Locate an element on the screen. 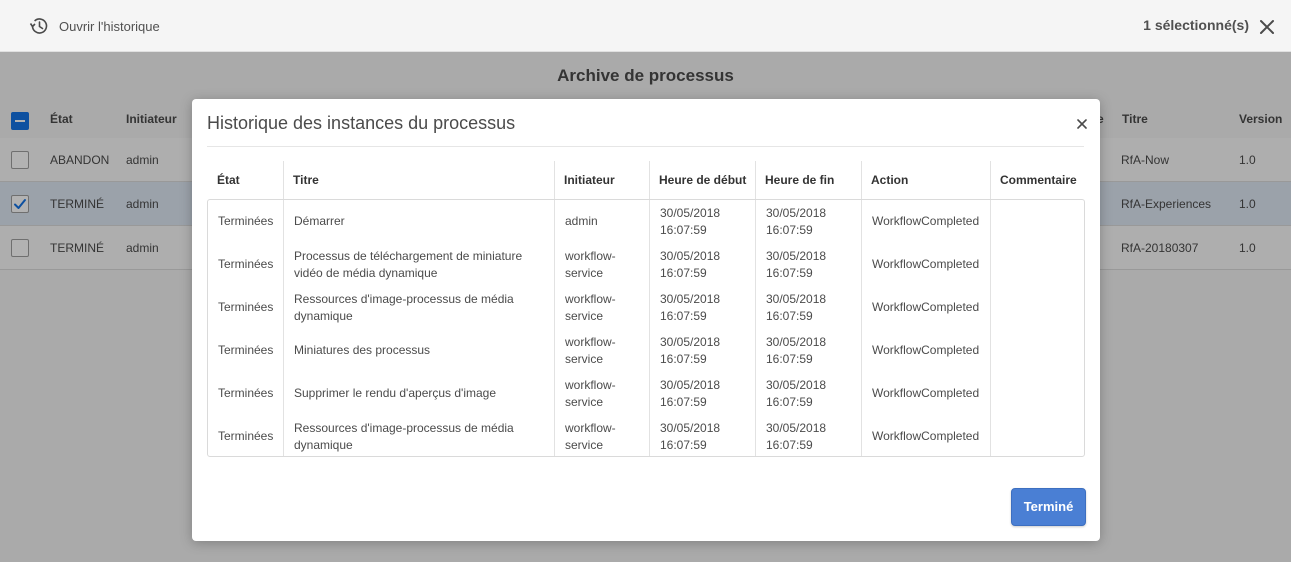 The width and height of the screenshot is (1291, 562). cell-title: Supprimer le rendu d'aperçus d'image is located at coordinates (395, 393).